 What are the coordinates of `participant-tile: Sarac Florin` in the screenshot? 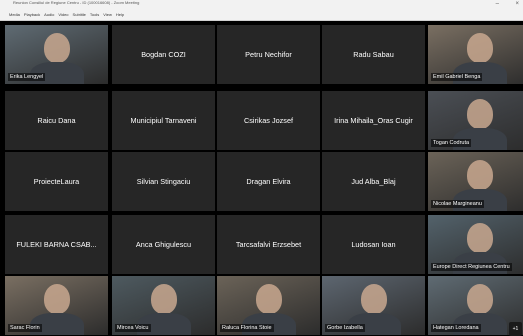 It's located at (56, 305).